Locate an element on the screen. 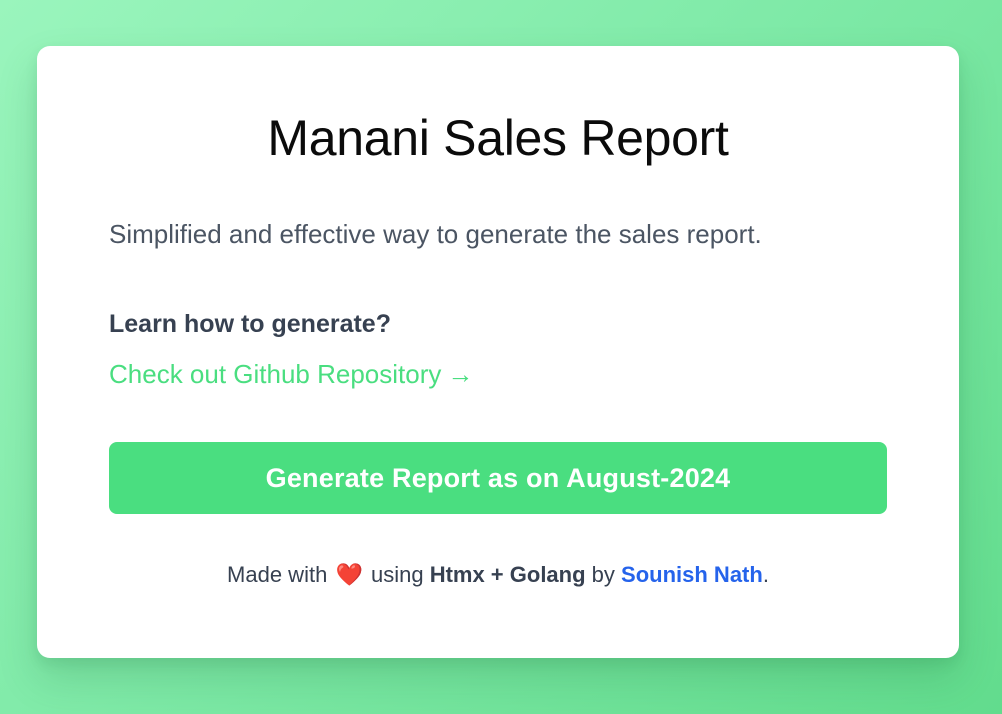  footer-made-with: Made with is located at coordinates (277, 574).